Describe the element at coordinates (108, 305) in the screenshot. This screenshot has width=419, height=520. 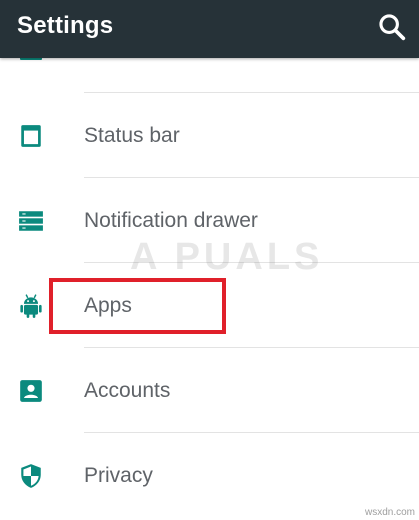
I see `setting-label: Apps` at that location.